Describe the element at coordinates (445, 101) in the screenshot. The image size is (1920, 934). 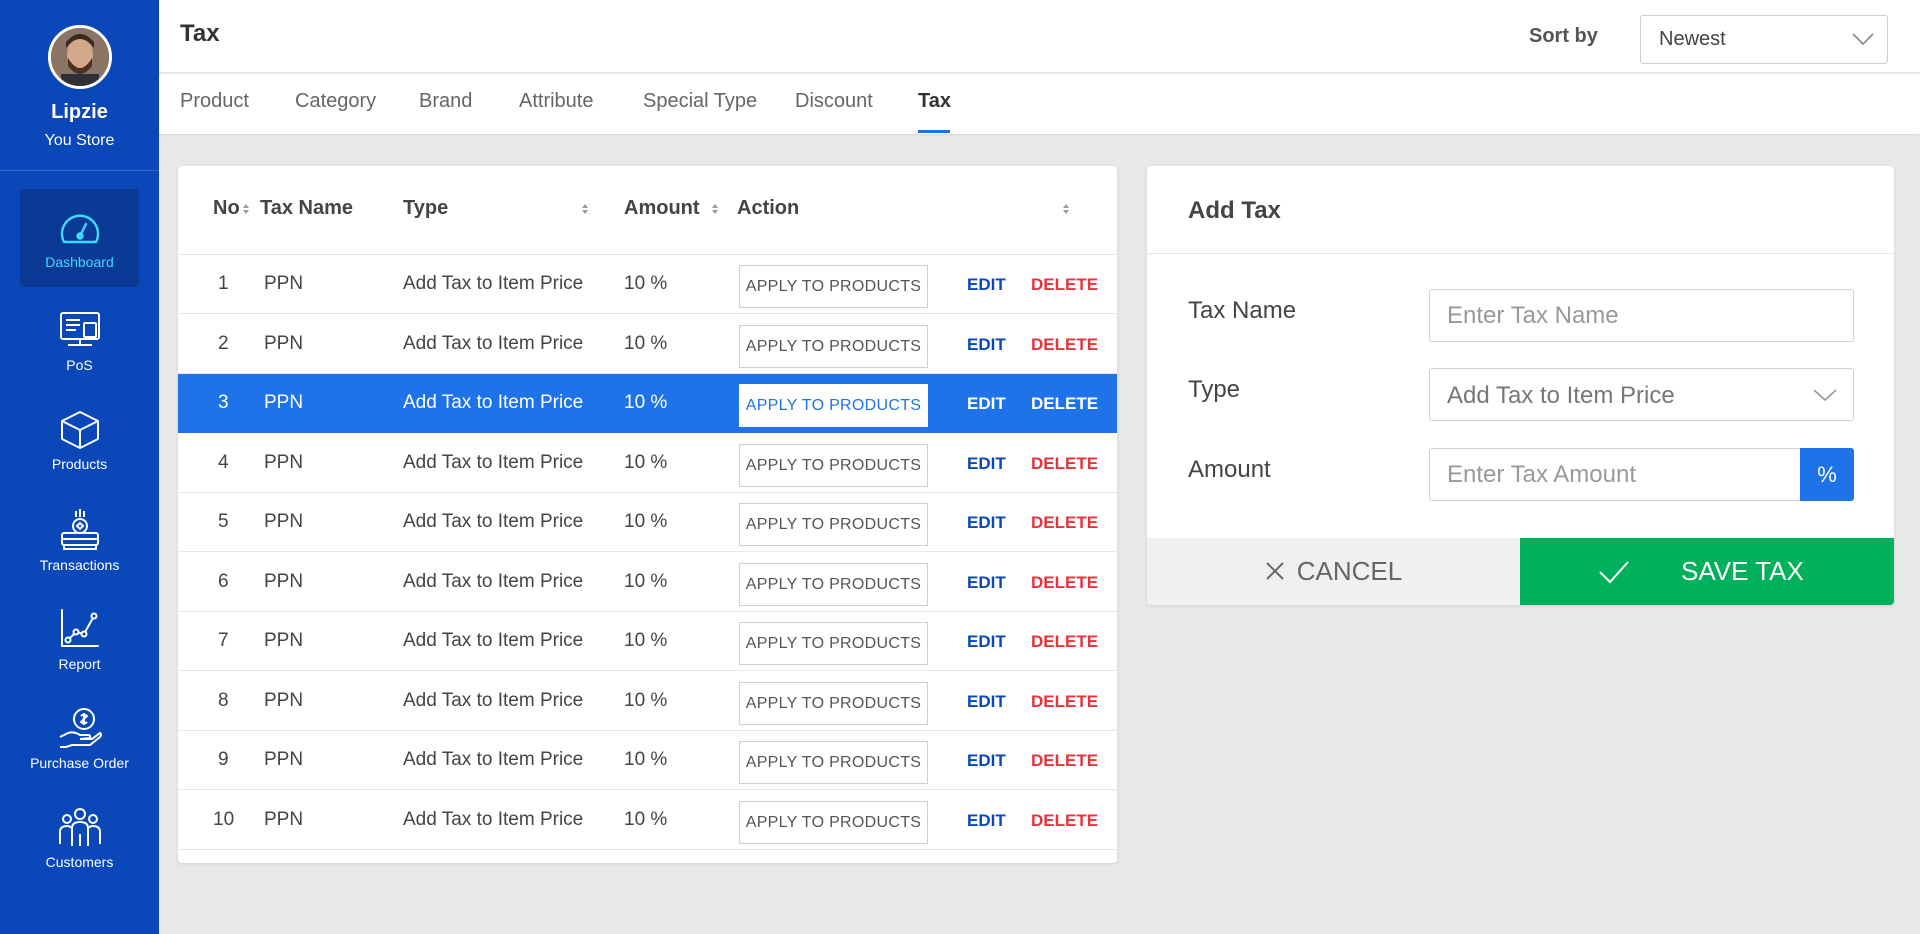
I see `tab-brand: Brand` at that location.